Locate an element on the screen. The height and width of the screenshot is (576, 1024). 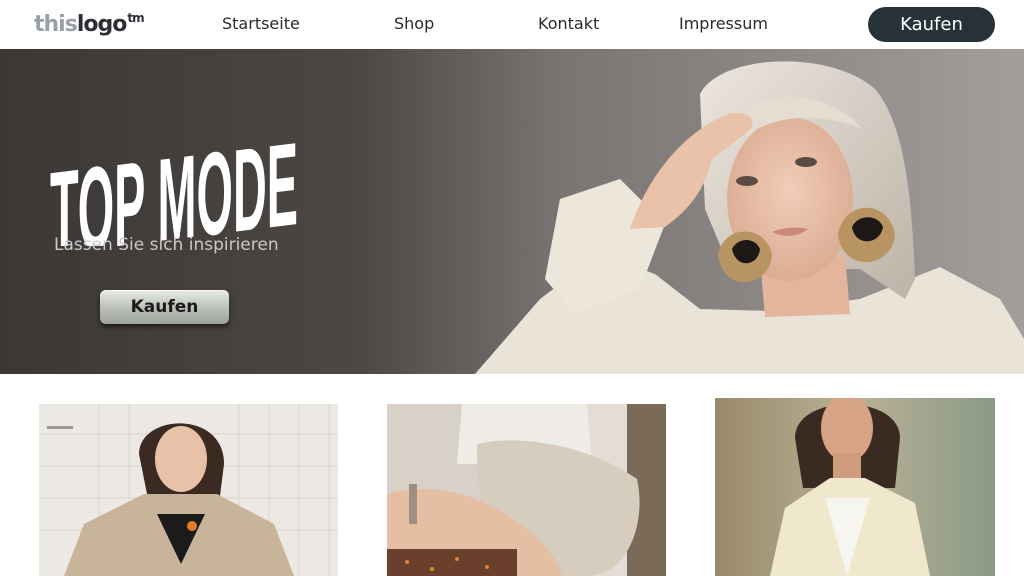
hero-subtitle: Lassen Sie sich inspirieren is located at coordinates (166, 245).